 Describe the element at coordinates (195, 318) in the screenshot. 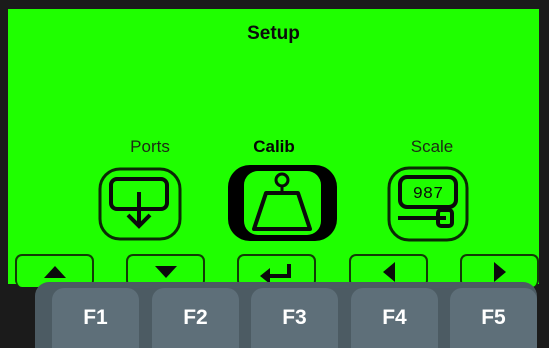

I see `f2-key: F2` at that location.